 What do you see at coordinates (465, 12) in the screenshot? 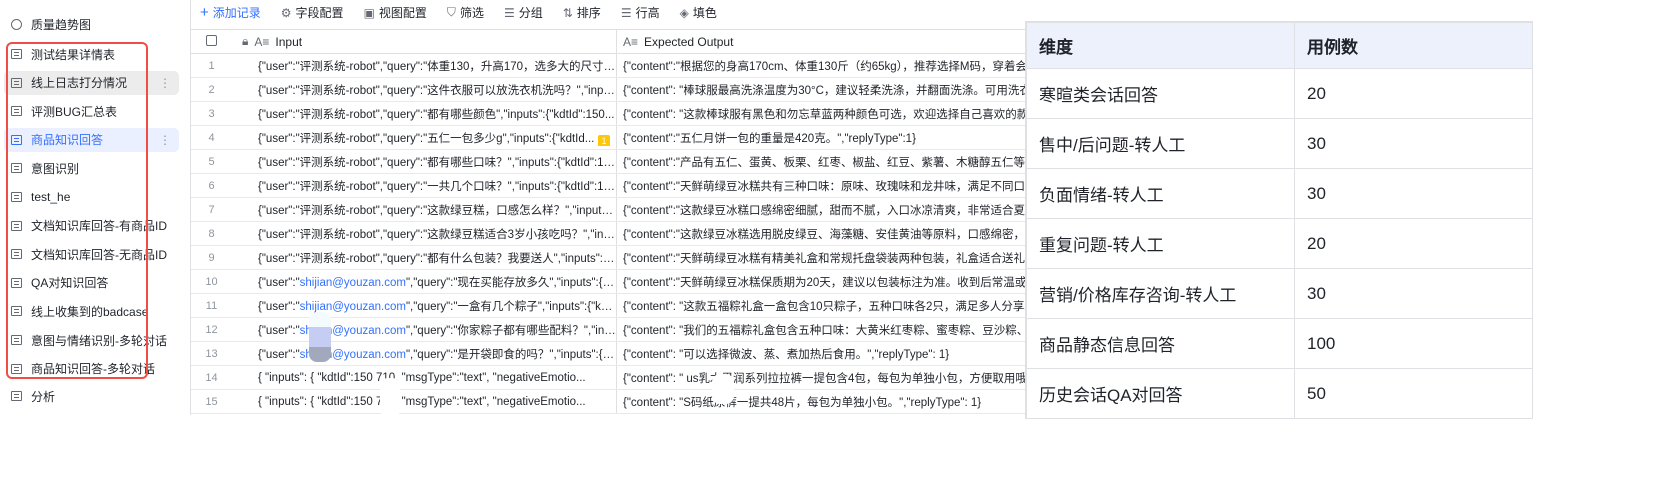
I see `filter-button: ⛉ 筛选` at bounding box center [465, 12].